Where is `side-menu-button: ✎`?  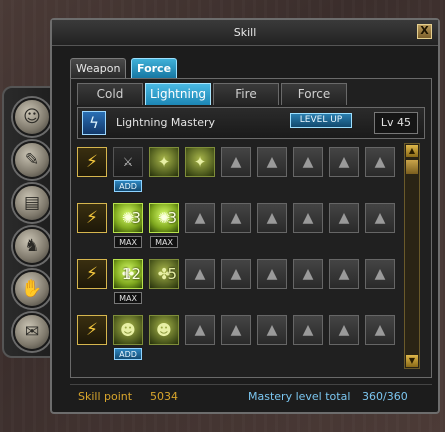
side-menu-button: ✎ is located at coordinates (32, 160).